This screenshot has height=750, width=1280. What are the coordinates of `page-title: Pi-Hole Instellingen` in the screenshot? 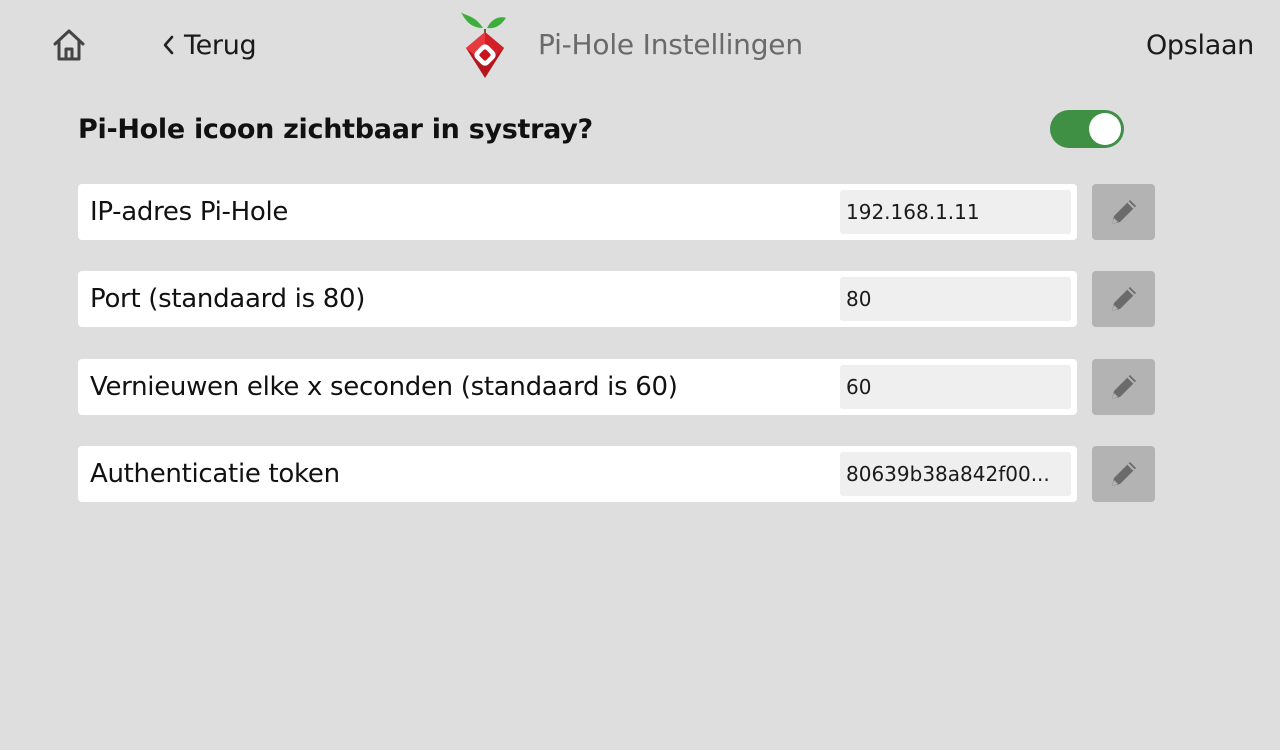 It's located at (670, 44).